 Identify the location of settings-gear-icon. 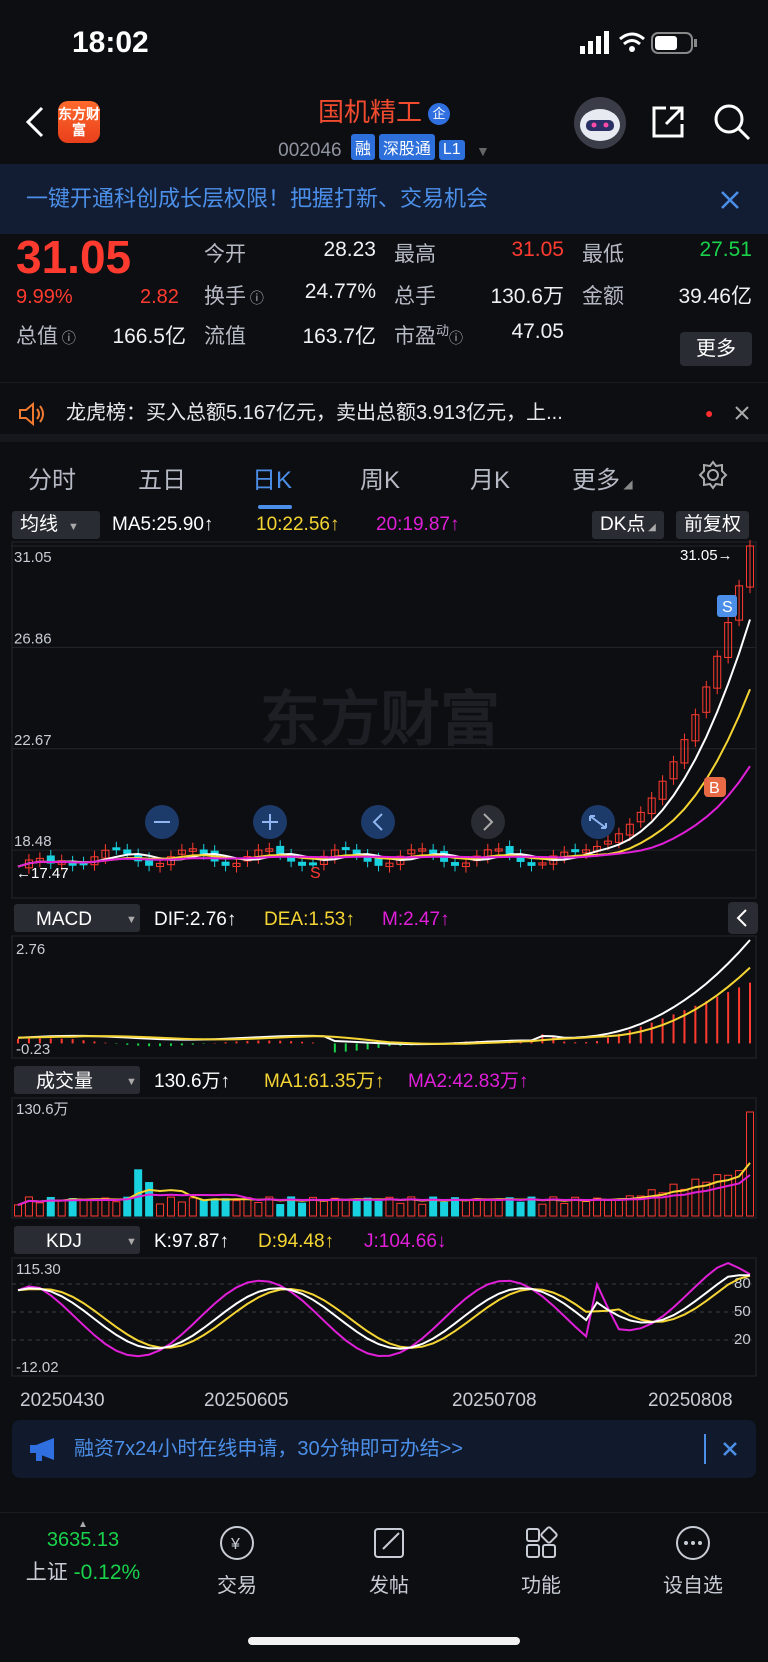
(713, 475).